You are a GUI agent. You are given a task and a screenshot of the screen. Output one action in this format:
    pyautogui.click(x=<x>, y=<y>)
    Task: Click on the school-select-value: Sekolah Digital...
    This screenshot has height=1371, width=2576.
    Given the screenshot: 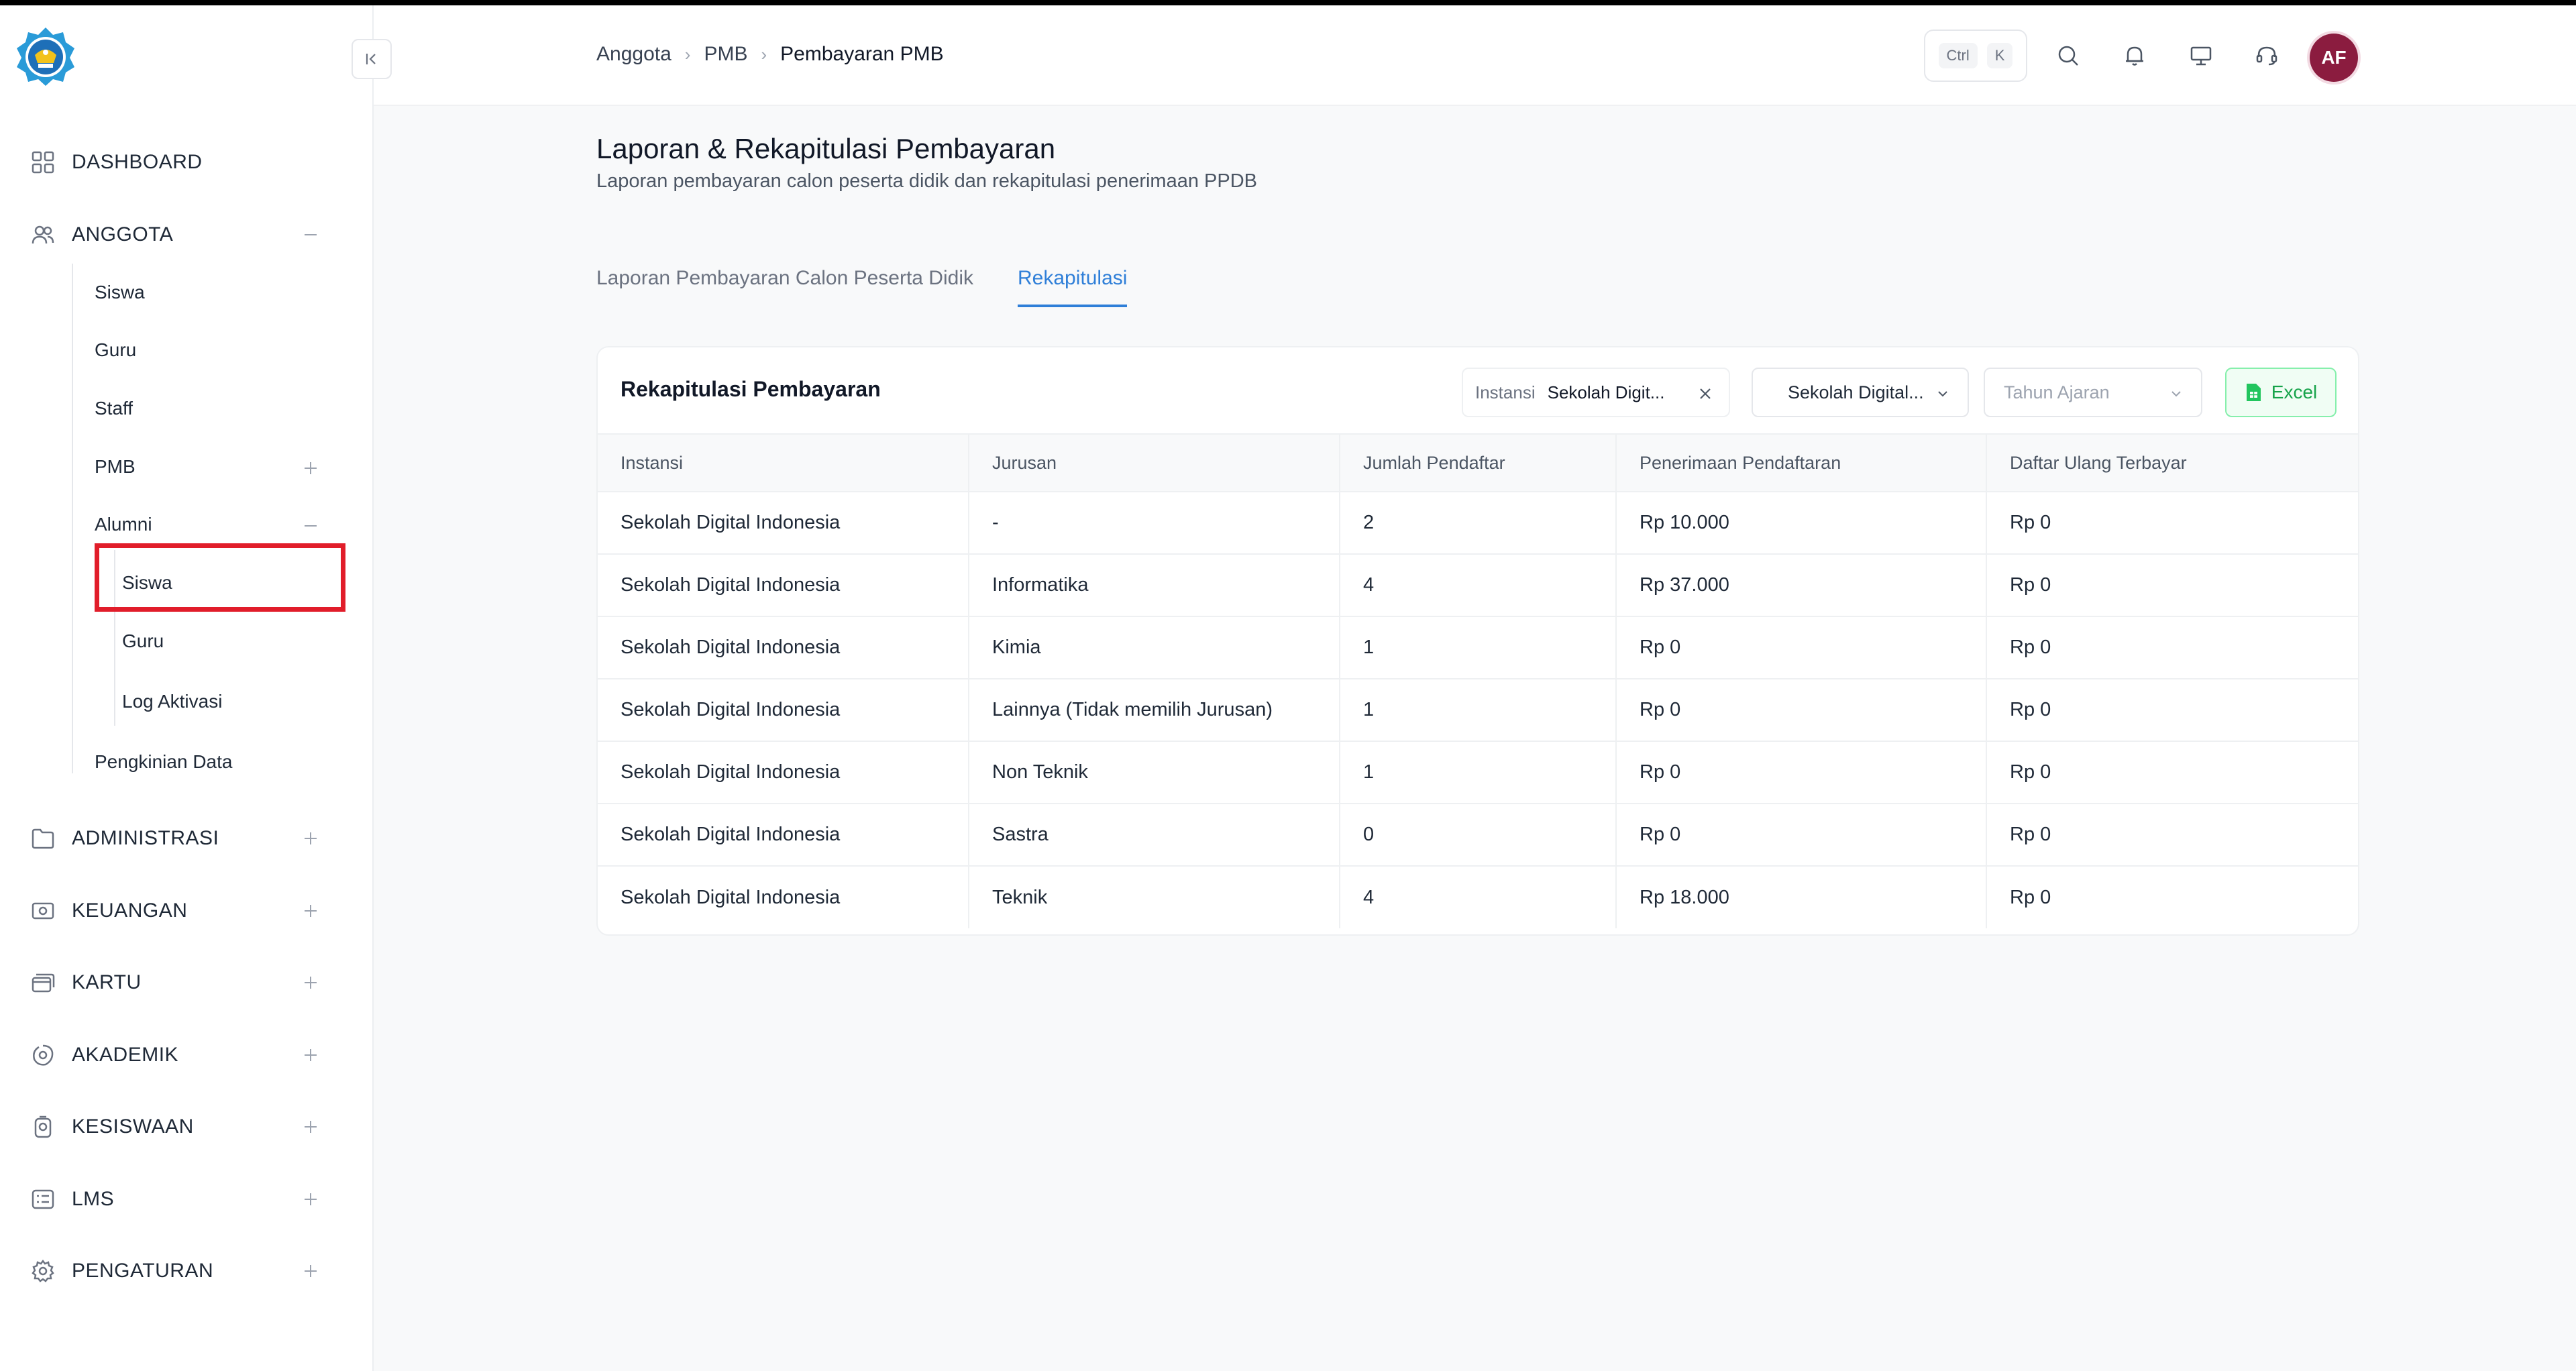 What is the action you would take?
    pyautogui.click(x=1856, y=392)
    